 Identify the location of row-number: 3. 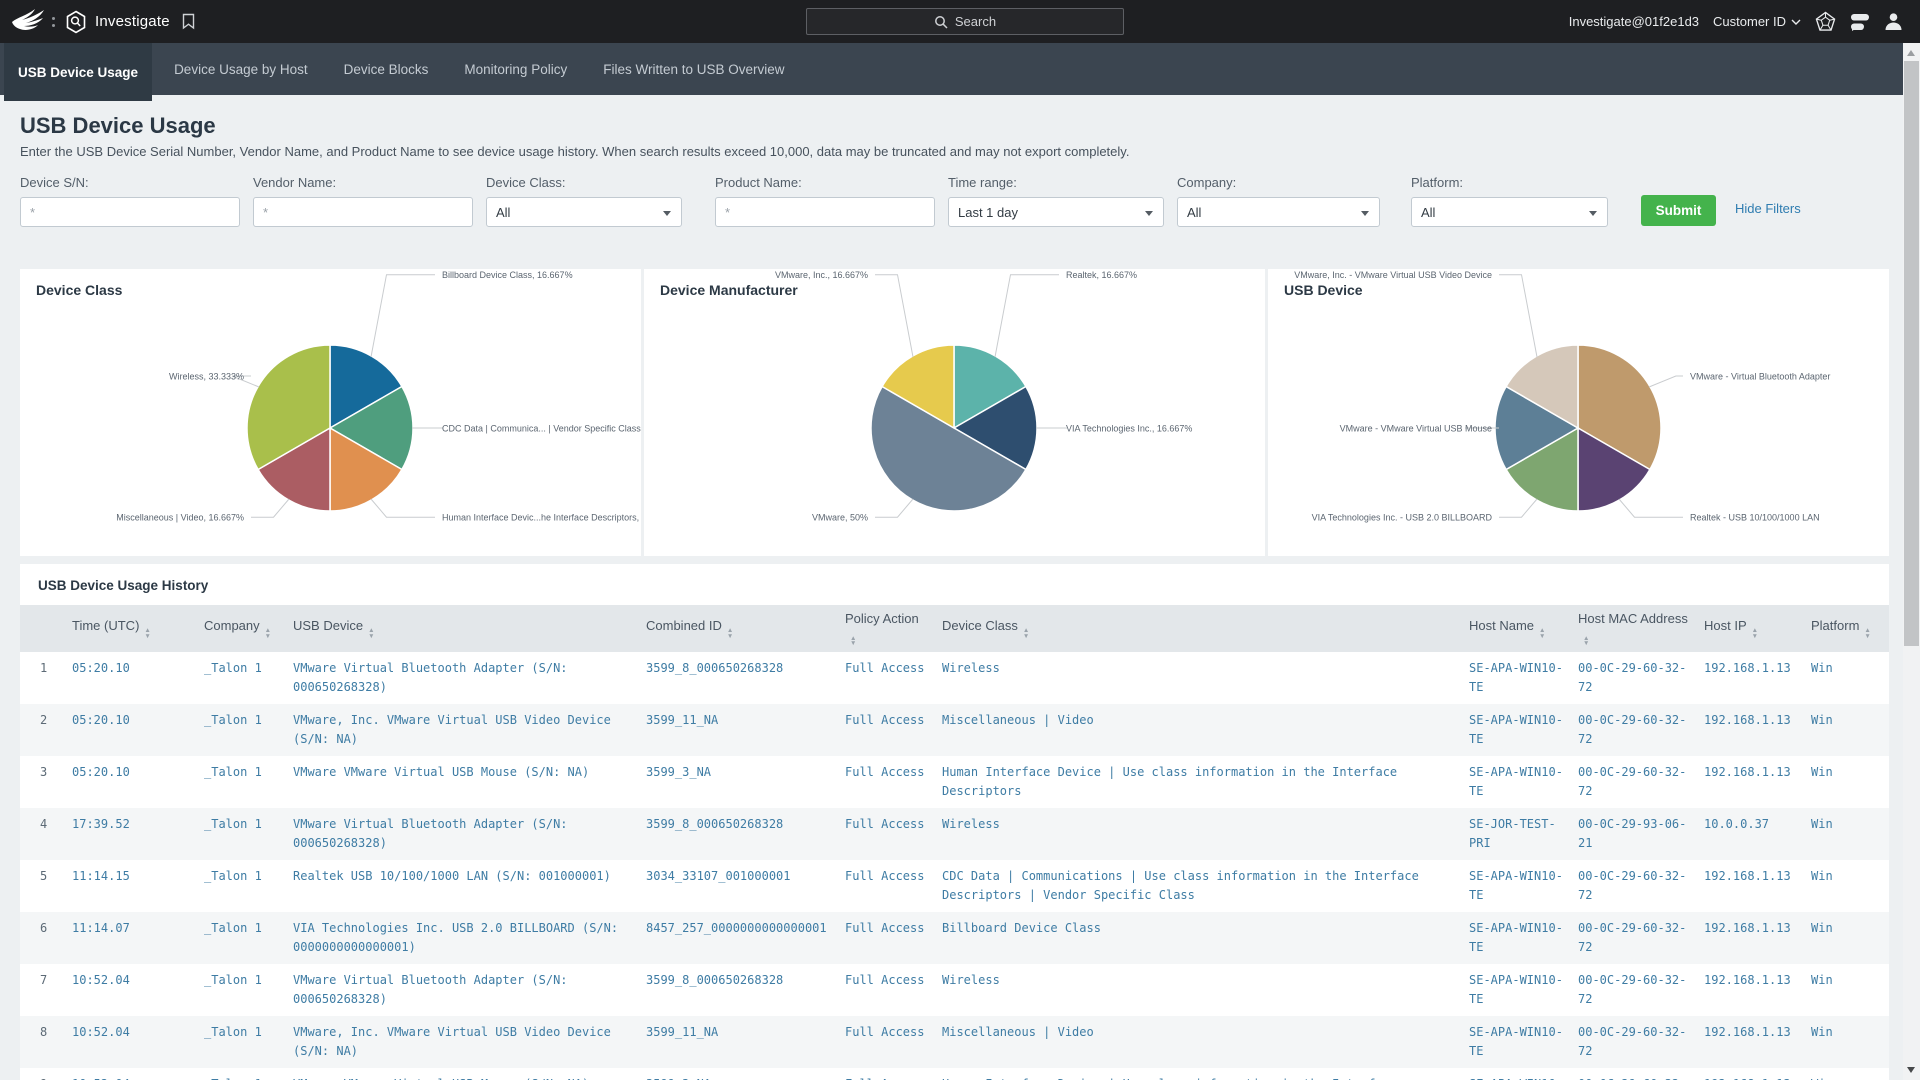
(44, 772).